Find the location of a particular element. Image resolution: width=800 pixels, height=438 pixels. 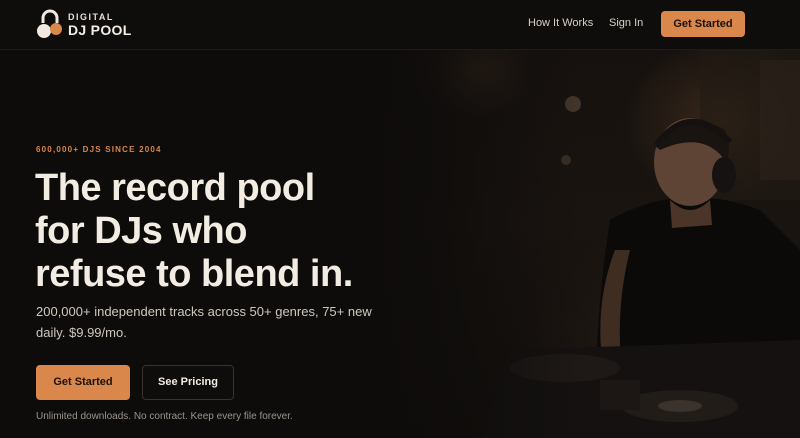

brand-name-top: DIGITAL is located at coordinates (91, 17).